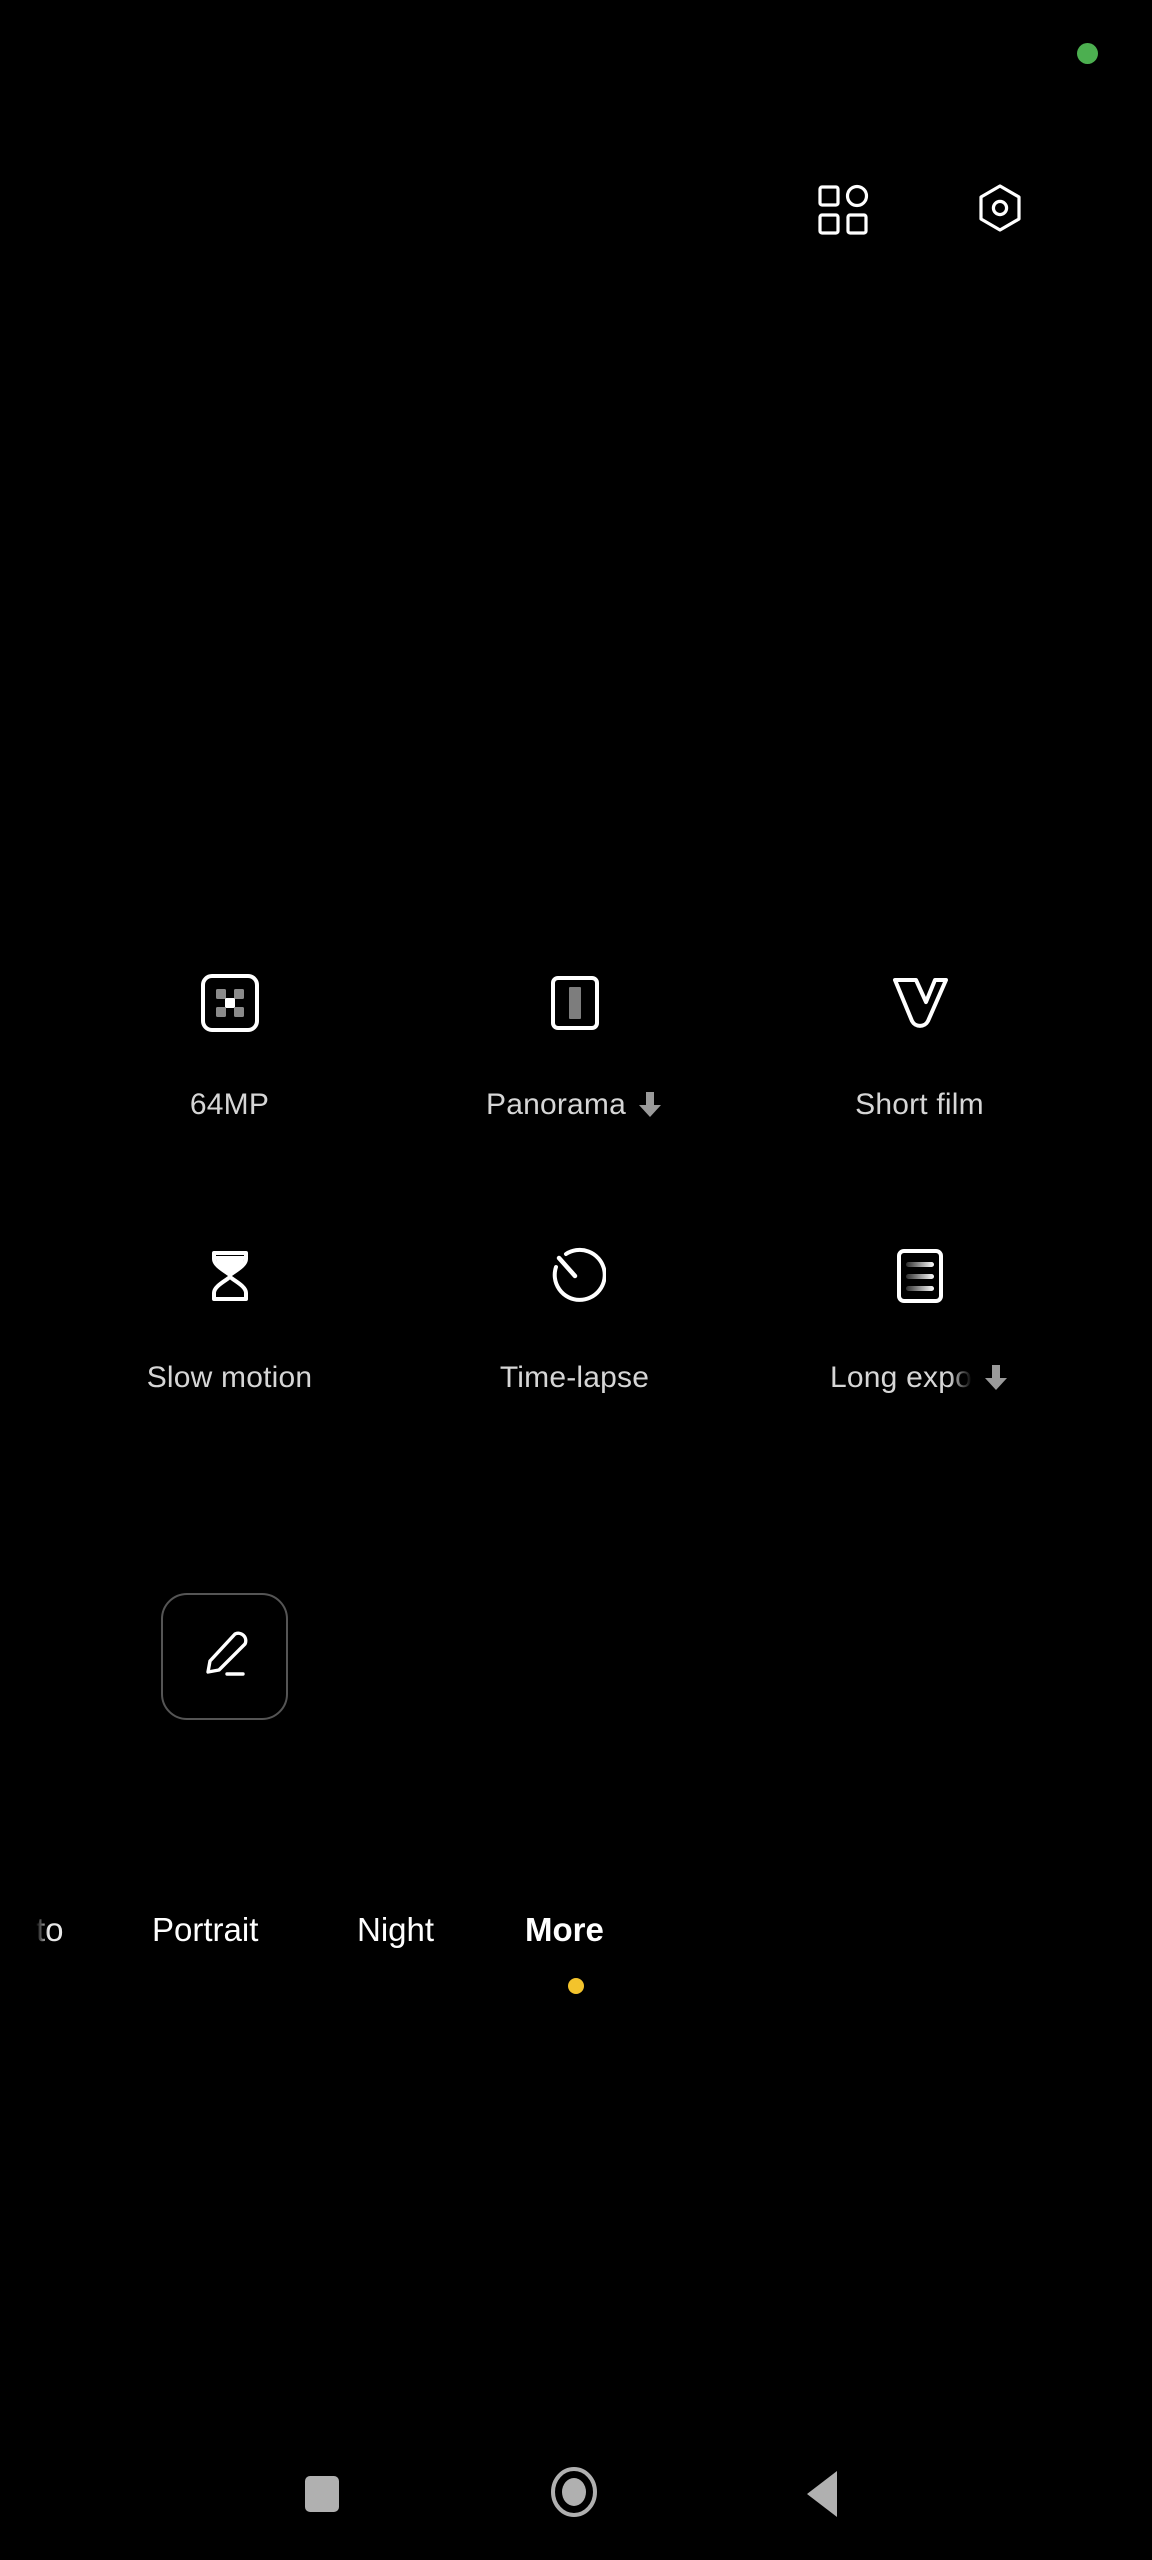 This screenshot has height=2560, width=1152. Describe the element at coordinates (555, 1104) in the screenshot. I see `mode-label: Panorama` at that location.